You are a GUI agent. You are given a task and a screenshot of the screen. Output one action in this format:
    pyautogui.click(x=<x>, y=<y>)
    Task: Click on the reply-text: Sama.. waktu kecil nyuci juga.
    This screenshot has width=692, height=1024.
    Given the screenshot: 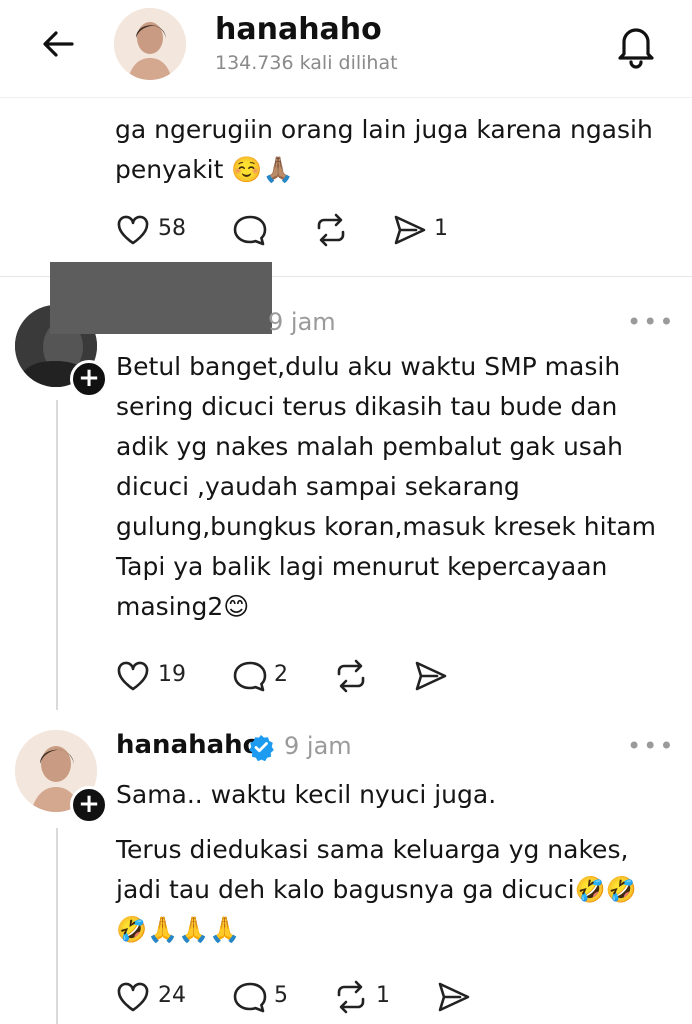 What is the action you would take?
    pyautogui.click(x=306, y=794)
    